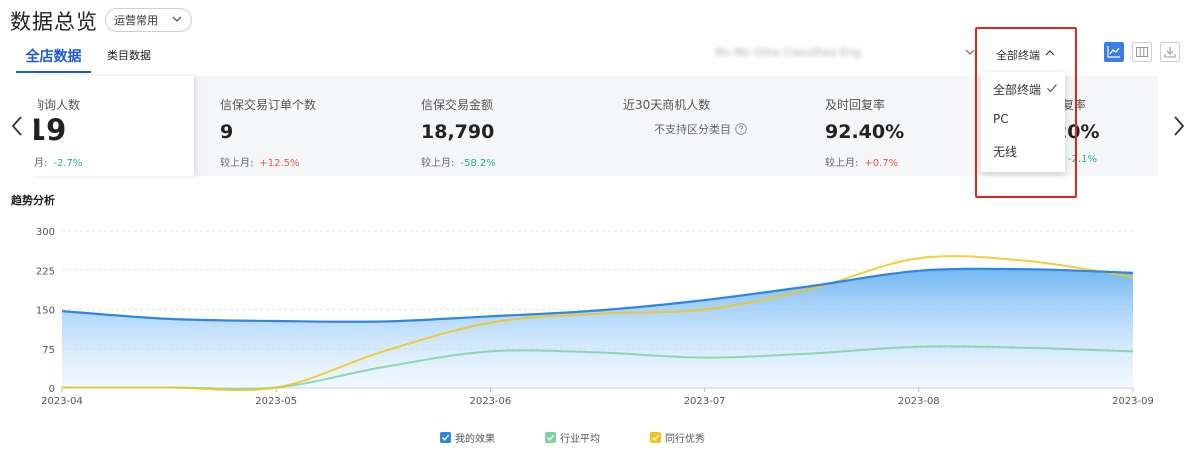  Describe the element at coordinates (45, 311) in the screenshot. I see `y-tick-label: 150` at that location.